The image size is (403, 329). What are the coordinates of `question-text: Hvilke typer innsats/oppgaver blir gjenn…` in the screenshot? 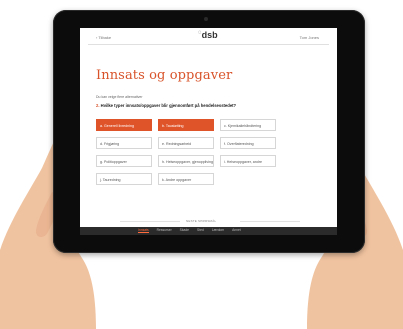 It's located at (168, 105).